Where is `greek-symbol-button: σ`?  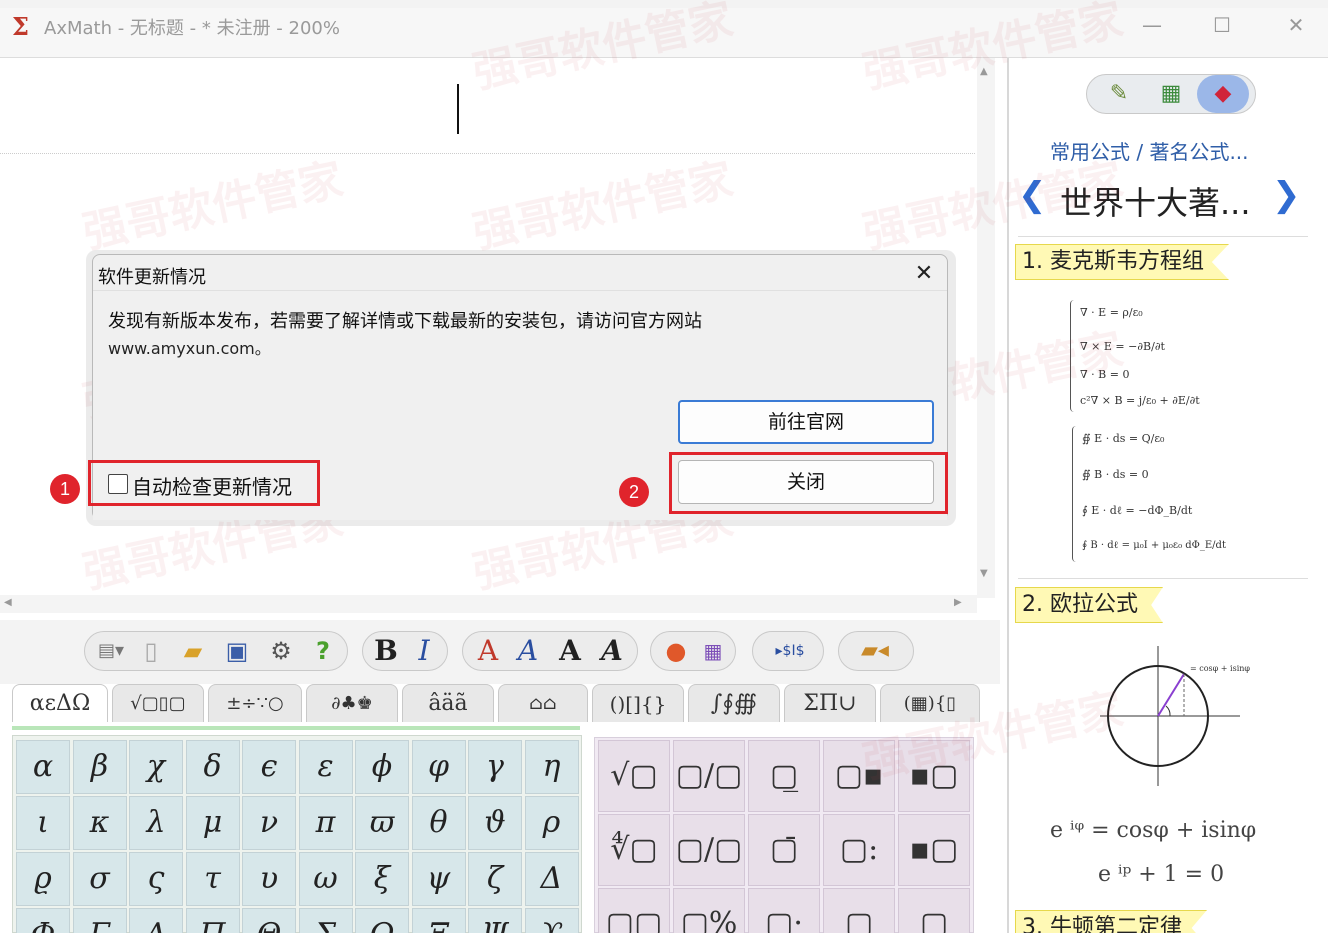 greek-symbol-button: σ is located at coordinates (99, 879).